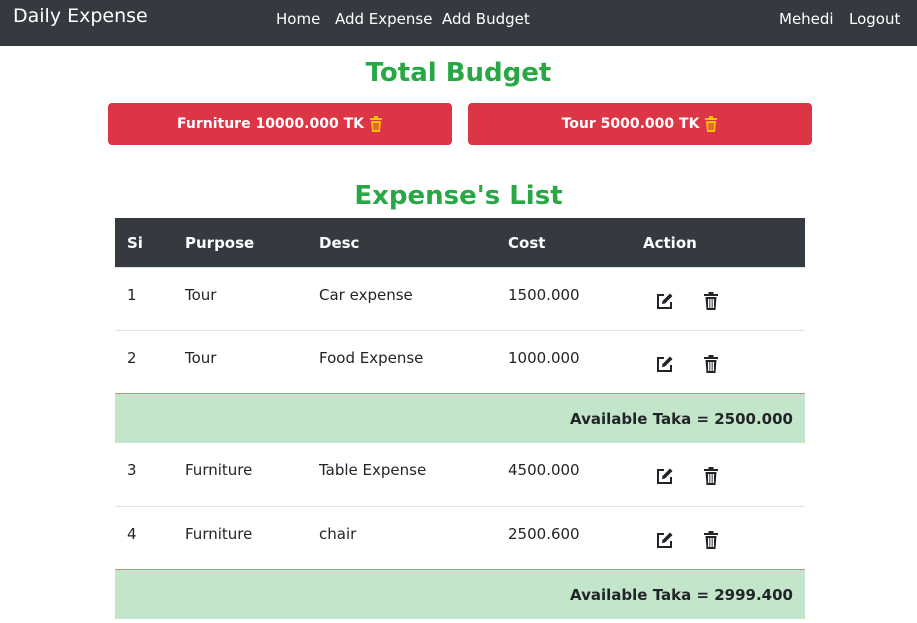 Image resolution: width=917 pixels, height=623 pixels. I want to click on column-header-action: Action, so click(670, 243).